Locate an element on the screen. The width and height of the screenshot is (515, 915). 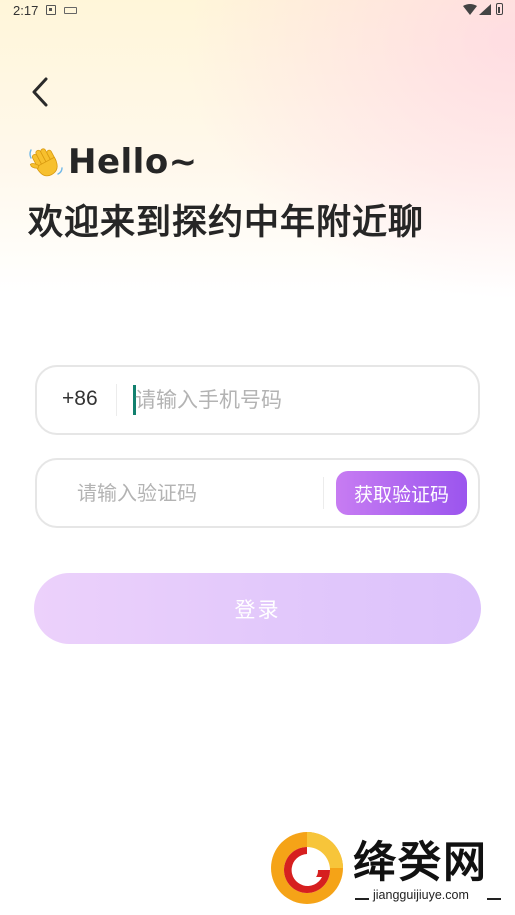
status-time: 2:17 is located at coordinates (26, 10).